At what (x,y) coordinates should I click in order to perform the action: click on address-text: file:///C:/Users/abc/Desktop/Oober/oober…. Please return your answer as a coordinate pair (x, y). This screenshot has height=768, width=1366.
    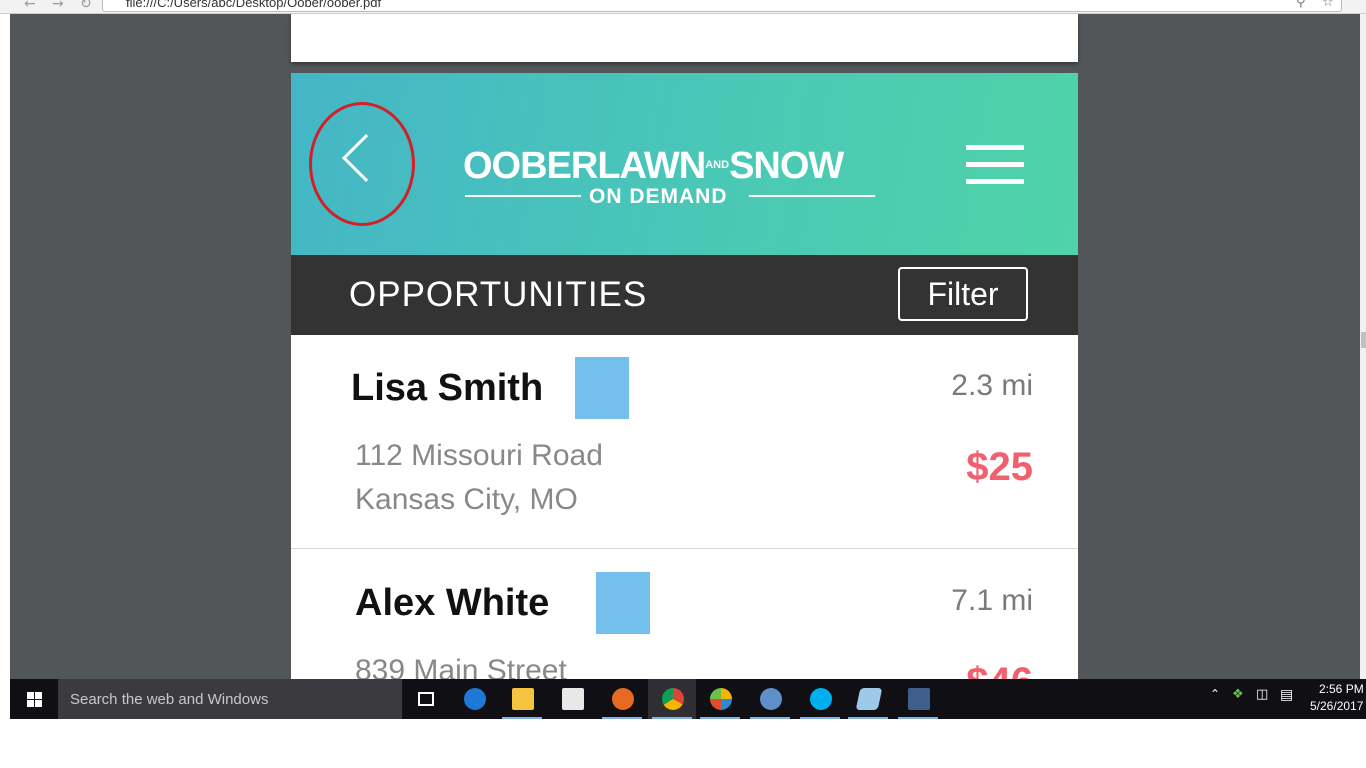
    Looking at the image, I should click on (253, 5).